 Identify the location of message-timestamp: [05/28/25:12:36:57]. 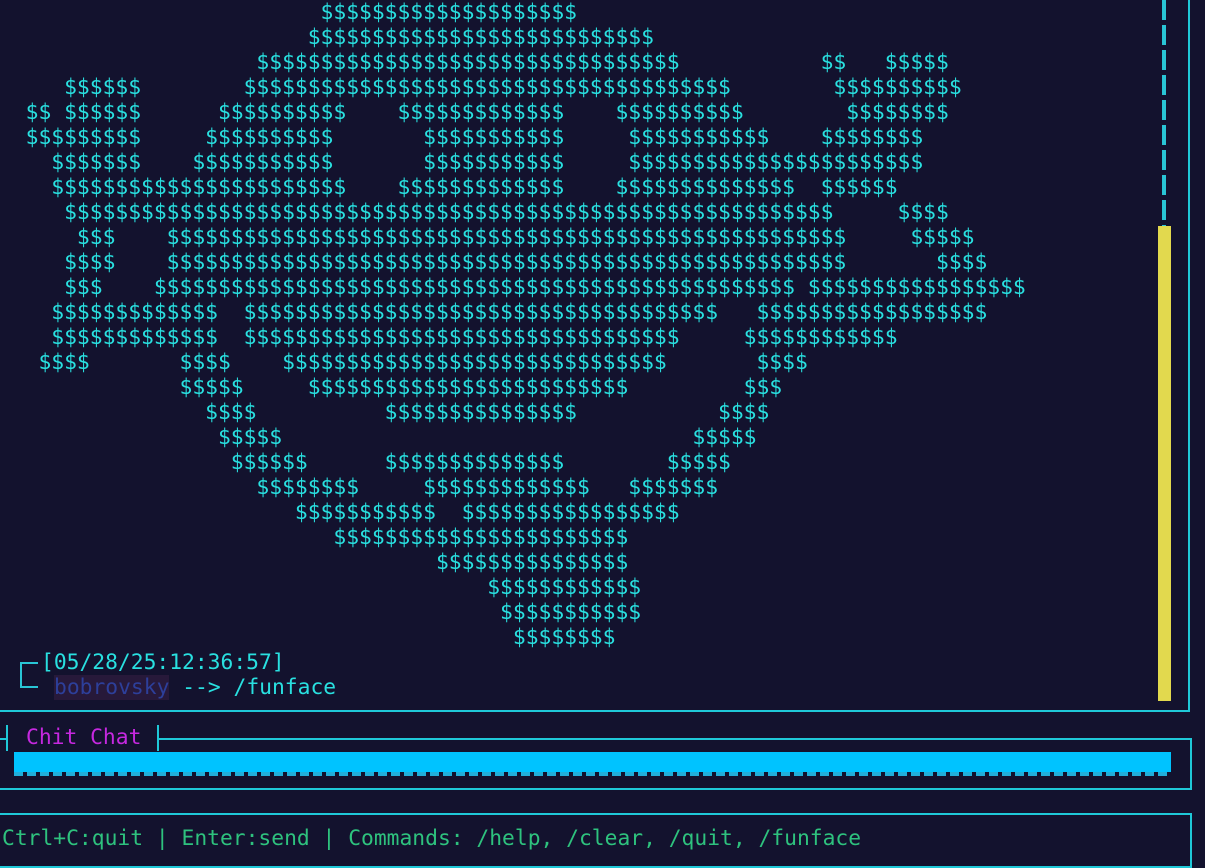
(163, 662).